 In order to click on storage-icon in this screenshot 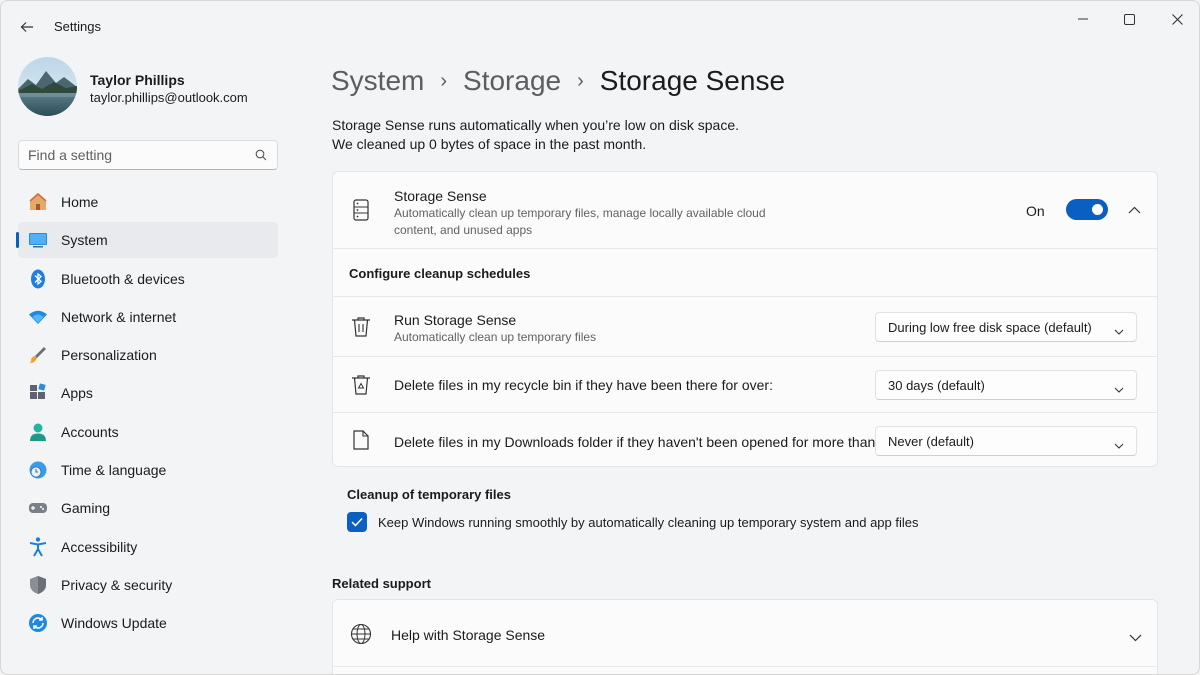, I will do `click(361, 211)`.